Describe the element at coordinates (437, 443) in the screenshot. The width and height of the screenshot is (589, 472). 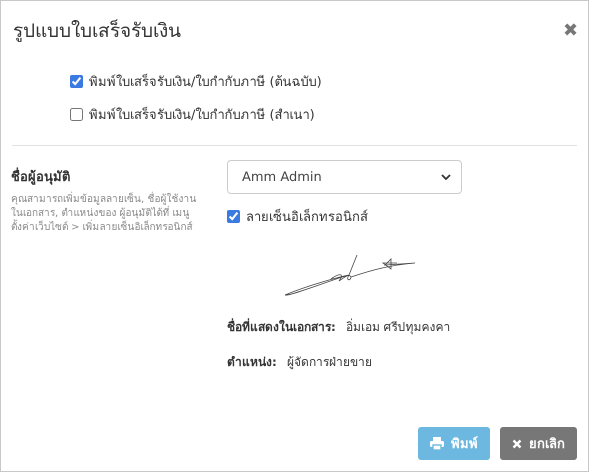
I see `printer-icon` at that location.